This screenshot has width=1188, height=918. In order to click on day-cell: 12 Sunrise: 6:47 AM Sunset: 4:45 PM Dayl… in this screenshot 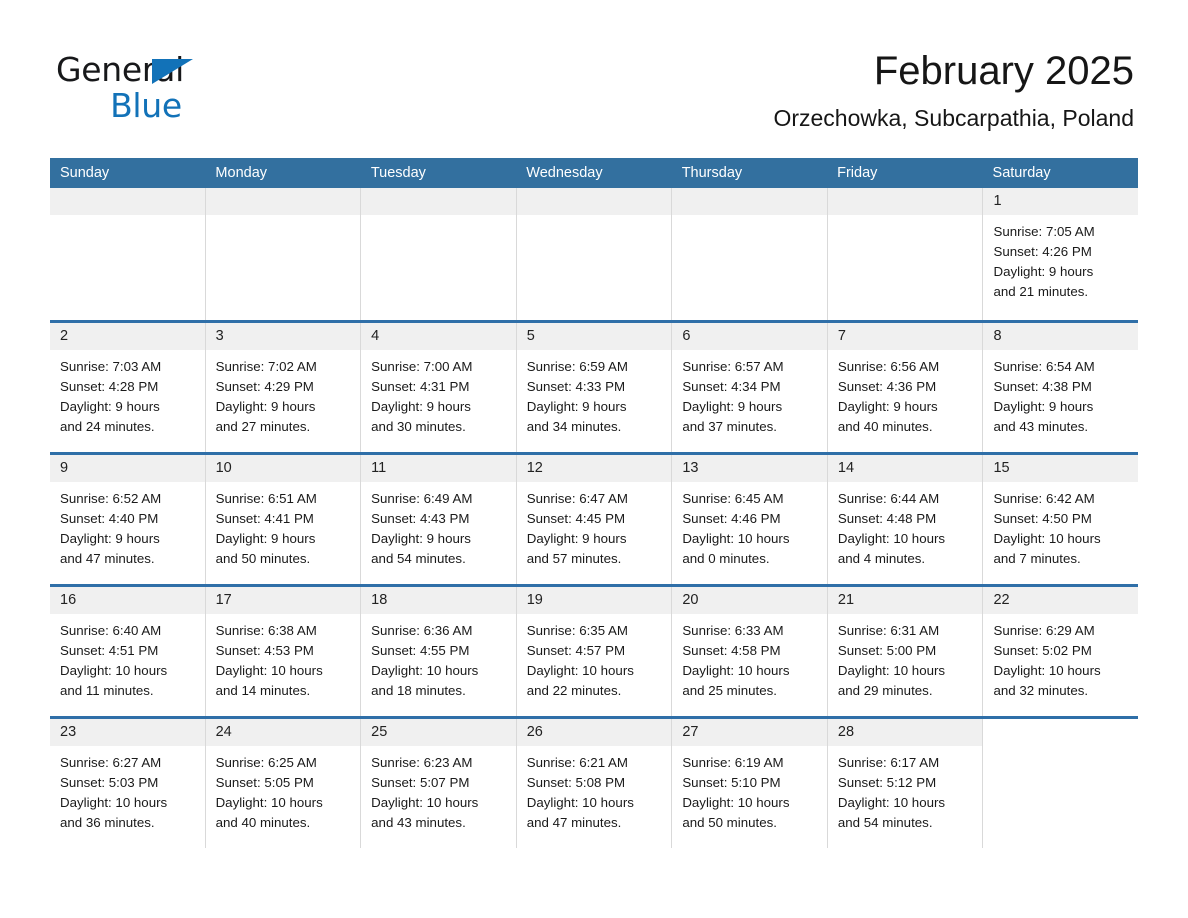, I will do `click(594, 519)`.